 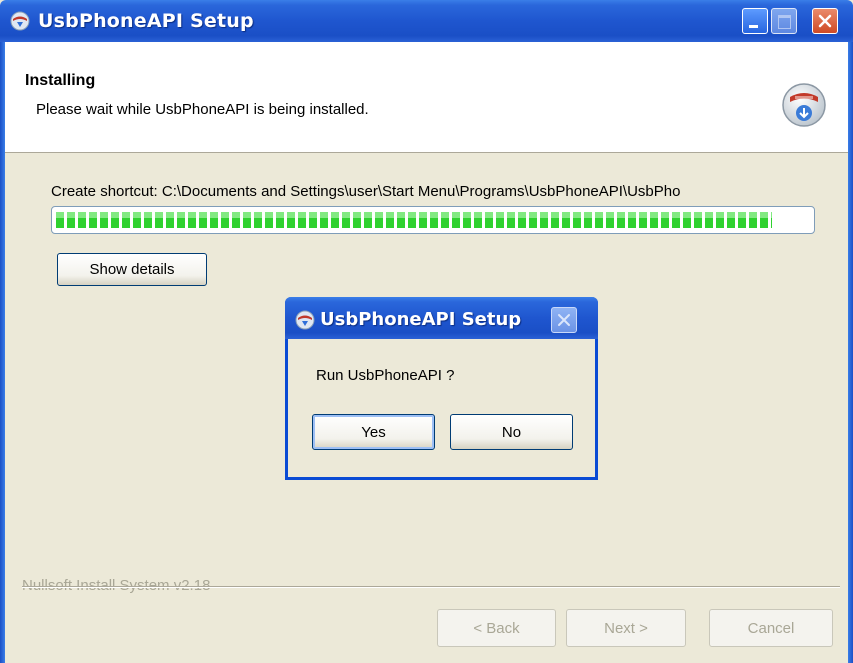 I want to click on dialog-titlebar: UsbPhoneAPI Setup, so click(x=441, y=318).